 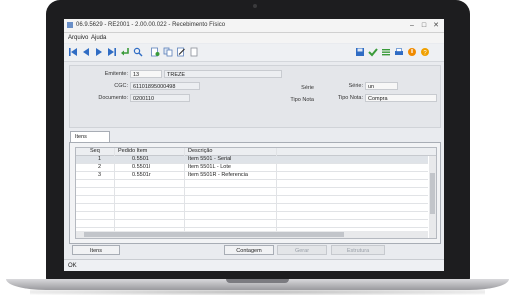 I want to click on documento-field: 0200110, so click(x=160, y=98).